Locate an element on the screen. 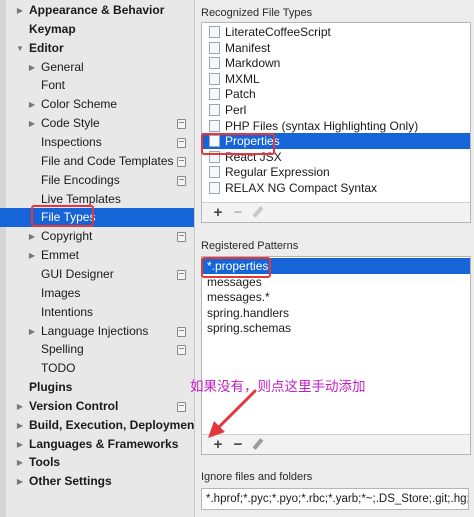 Image resolution: width=474 pixels, height=517 pixels. sidebar-item-label: Inspections is located at coordinates (71, 142).